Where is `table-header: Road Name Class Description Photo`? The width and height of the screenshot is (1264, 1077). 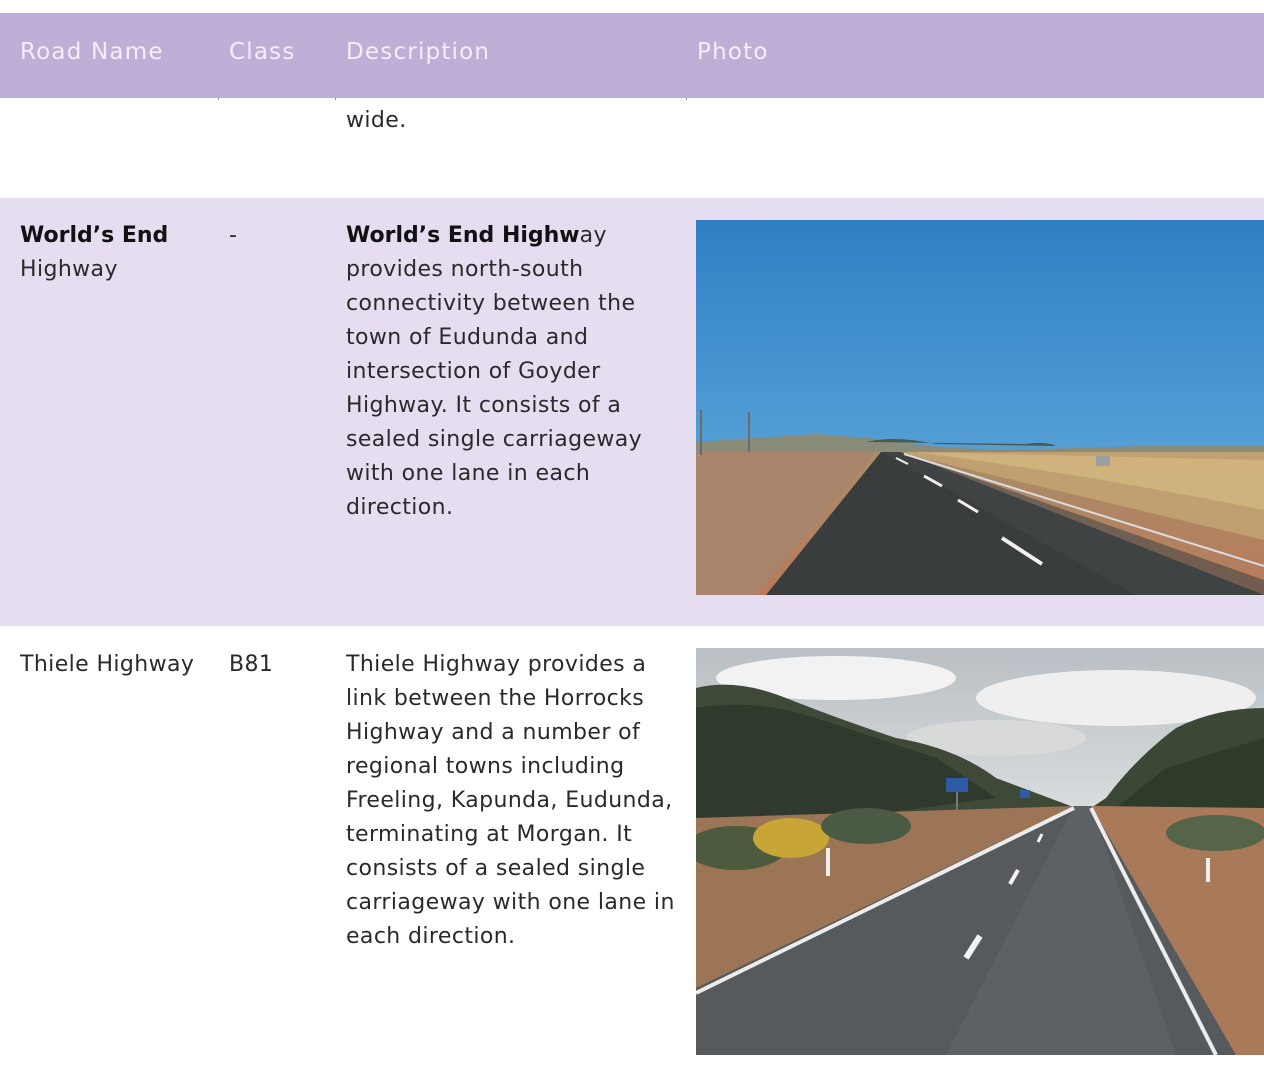 table-header: Road Name Class Description Photo is located at coordinates (632, 55).